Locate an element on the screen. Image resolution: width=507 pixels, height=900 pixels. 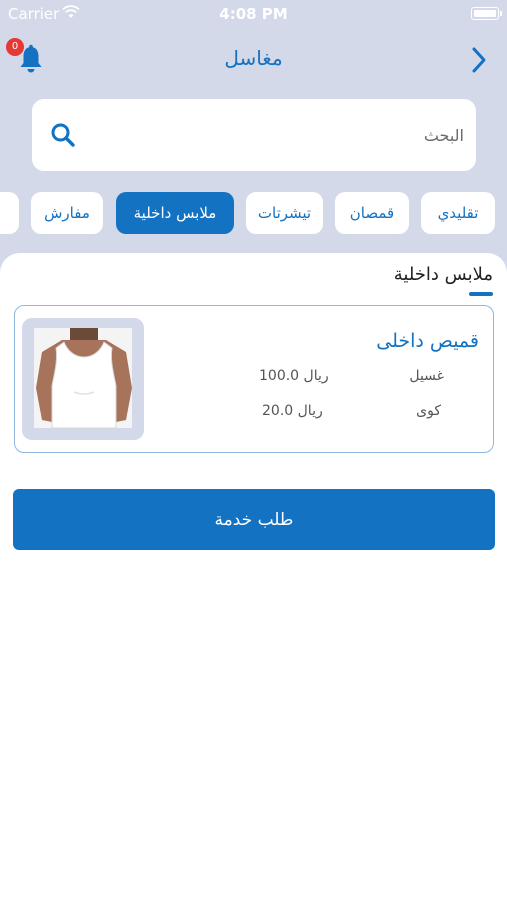
category-chip-bedding: مفارش is located at coordinates (67, 213).